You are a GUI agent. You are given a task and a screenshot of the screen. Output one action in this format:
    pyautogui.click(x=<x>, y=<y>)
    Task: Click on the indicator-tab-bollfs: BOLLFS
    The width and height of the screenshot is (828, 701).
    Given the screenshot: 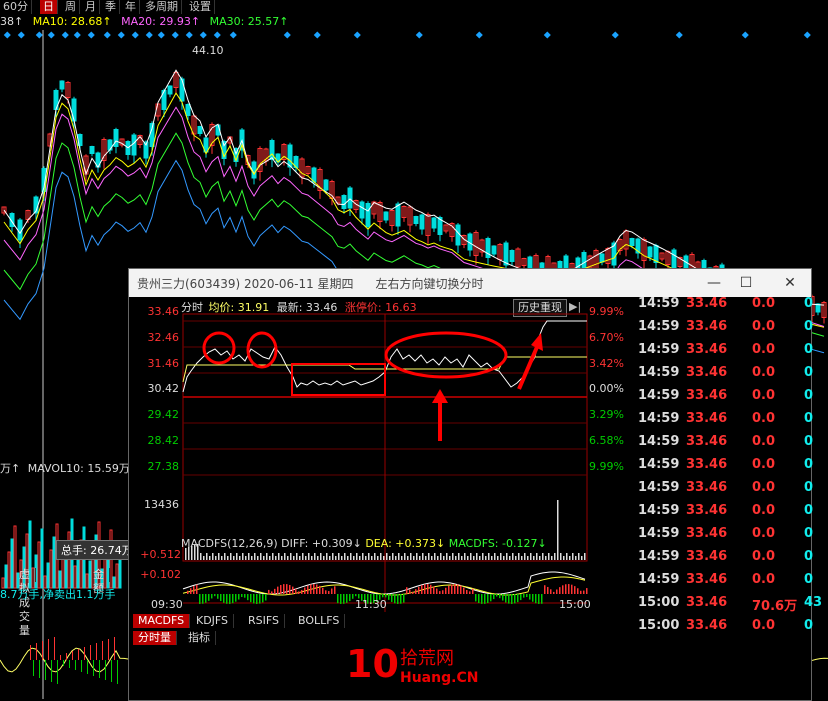 What is the action you would take?
    pyautogui.click(x=319, y=621)
    